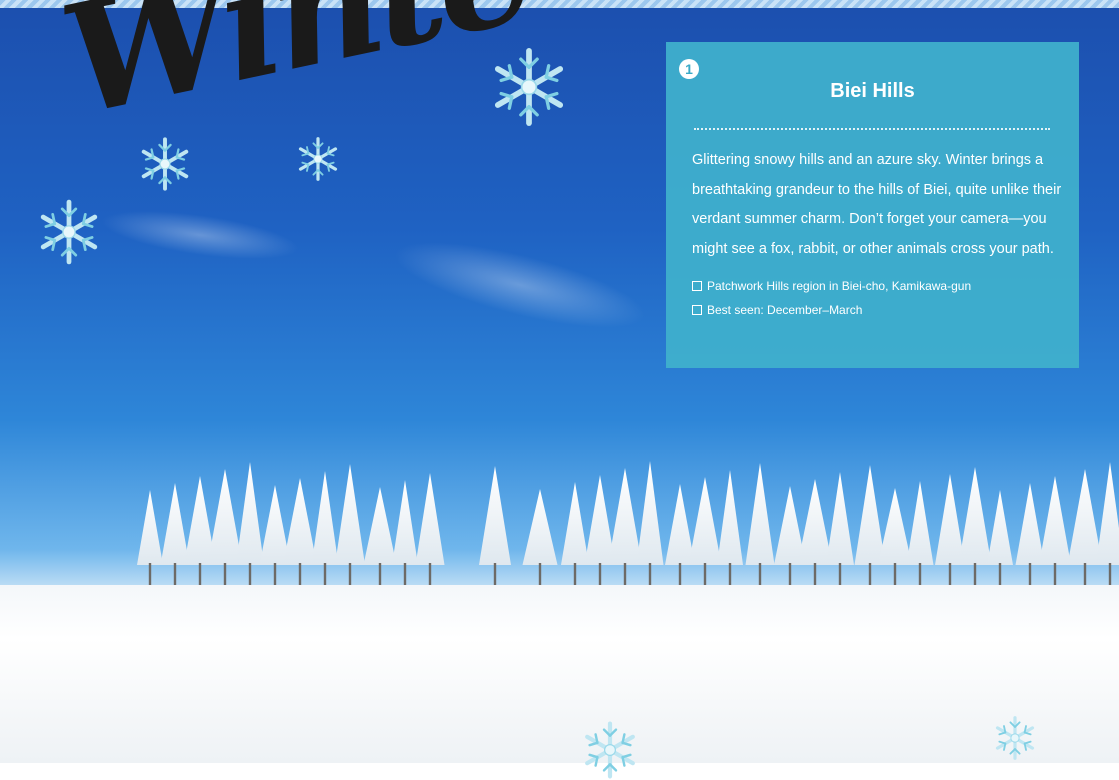 This screenshot has height=780, width=1119. What do you see at coordinates (785, 310) in the screenshot?
I see `season-text: Best seen: December–March` at bounding box center [785, 310].